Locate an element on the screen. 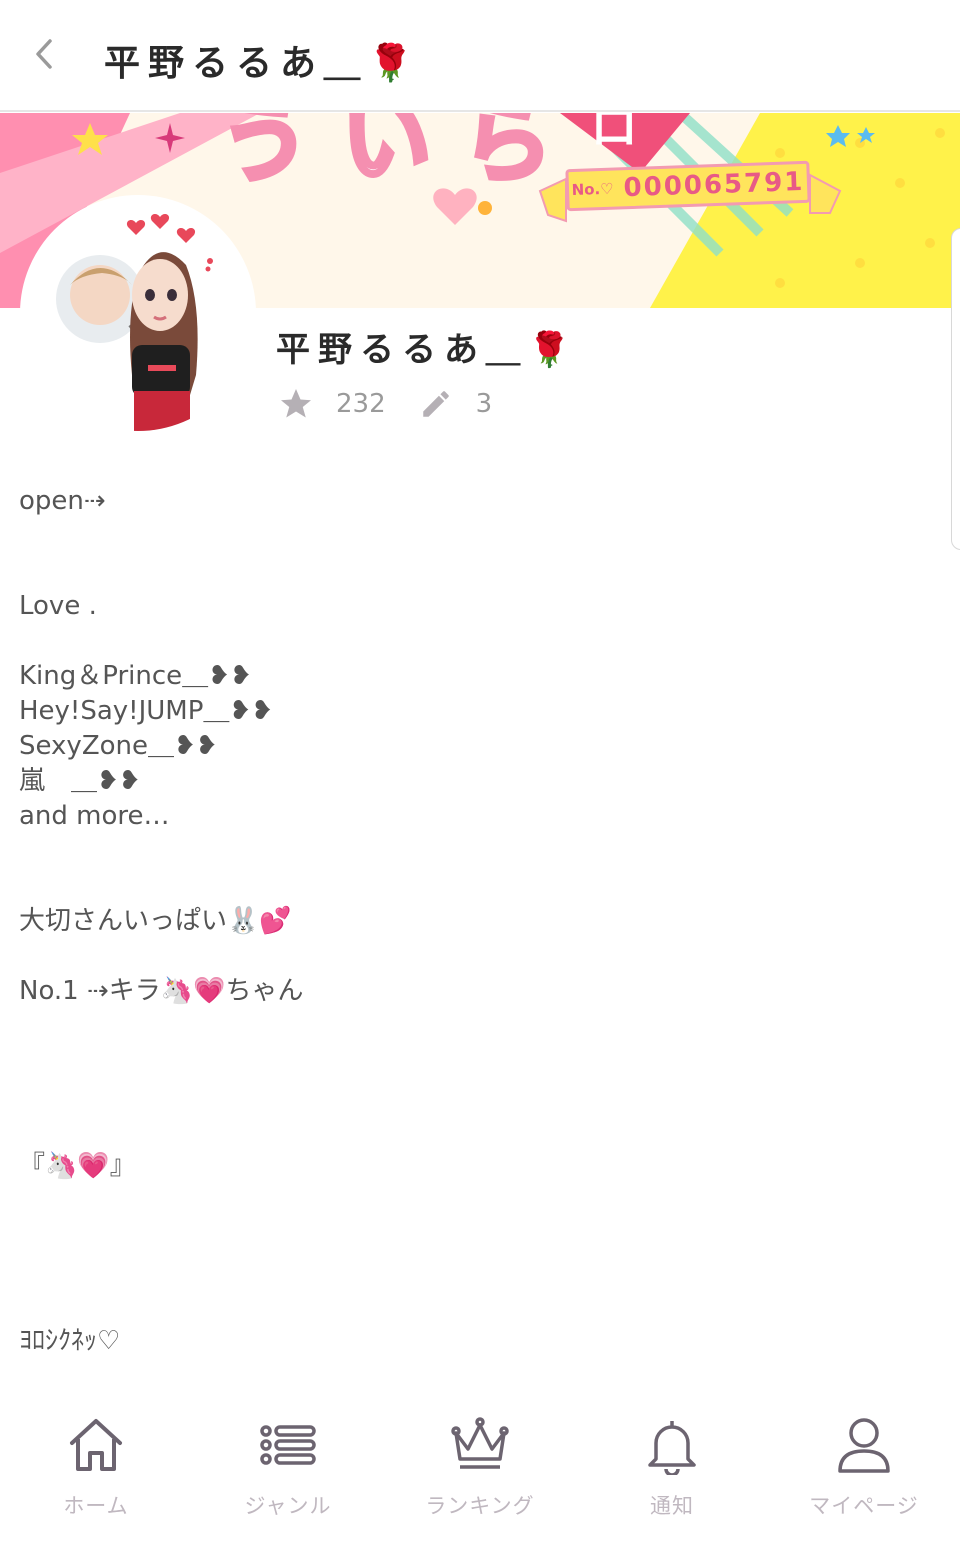  nav-home: ホーム is located at coordinates (96, 1473).